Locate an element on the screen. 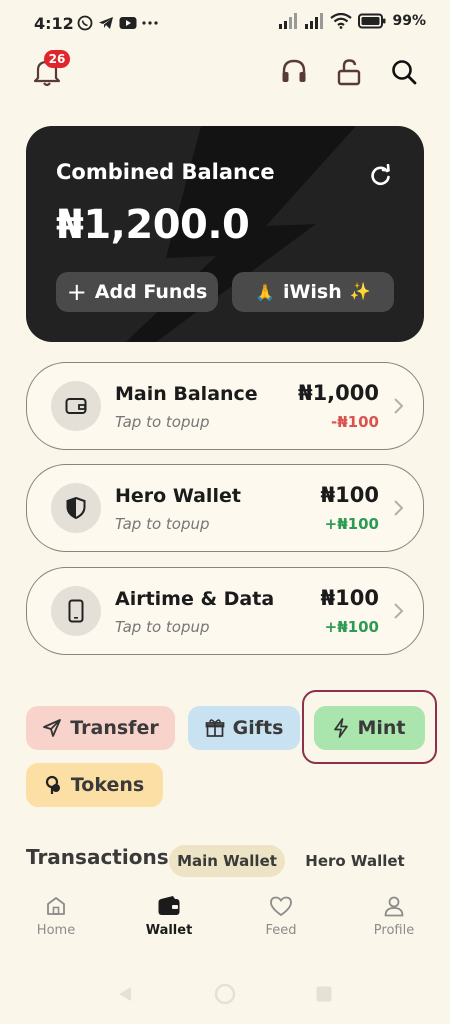 Image resolution: width=450 pixels, height=1024 pixels. iwish-button: 🙏 iWish ✨ is located at coordinates (313, 292).